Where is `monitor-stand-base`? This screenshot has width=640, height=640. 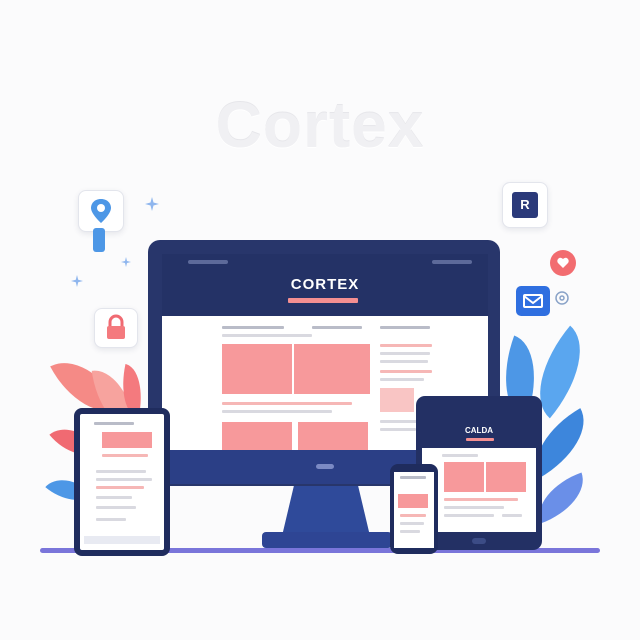
monitor-stand-base is located at coordinates (327, 540).